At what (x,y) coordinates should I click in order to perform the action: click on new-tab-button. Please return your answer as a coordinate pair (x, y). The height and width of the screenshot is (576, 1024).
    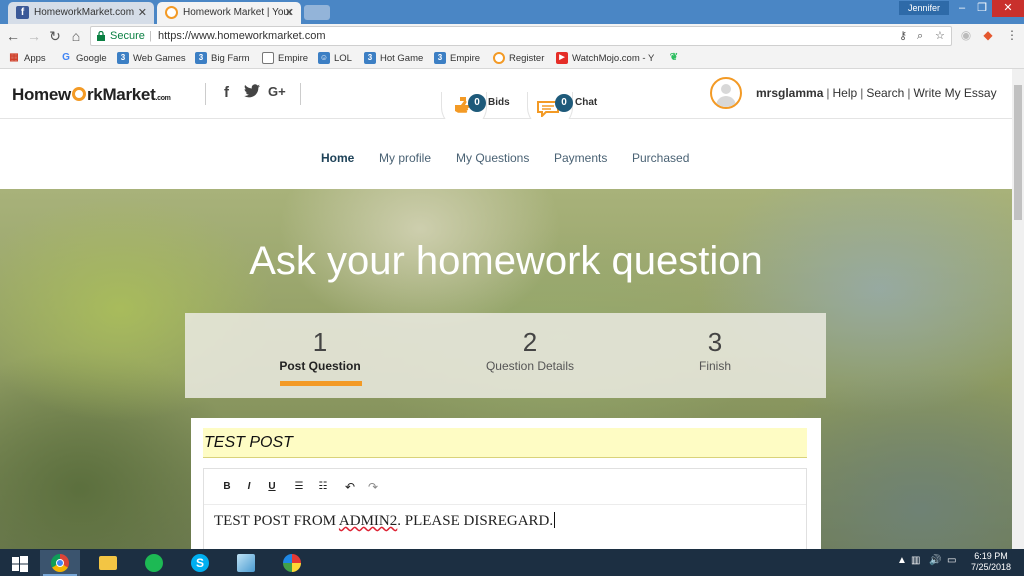
    Looking at the image, I should click on (317, 12).